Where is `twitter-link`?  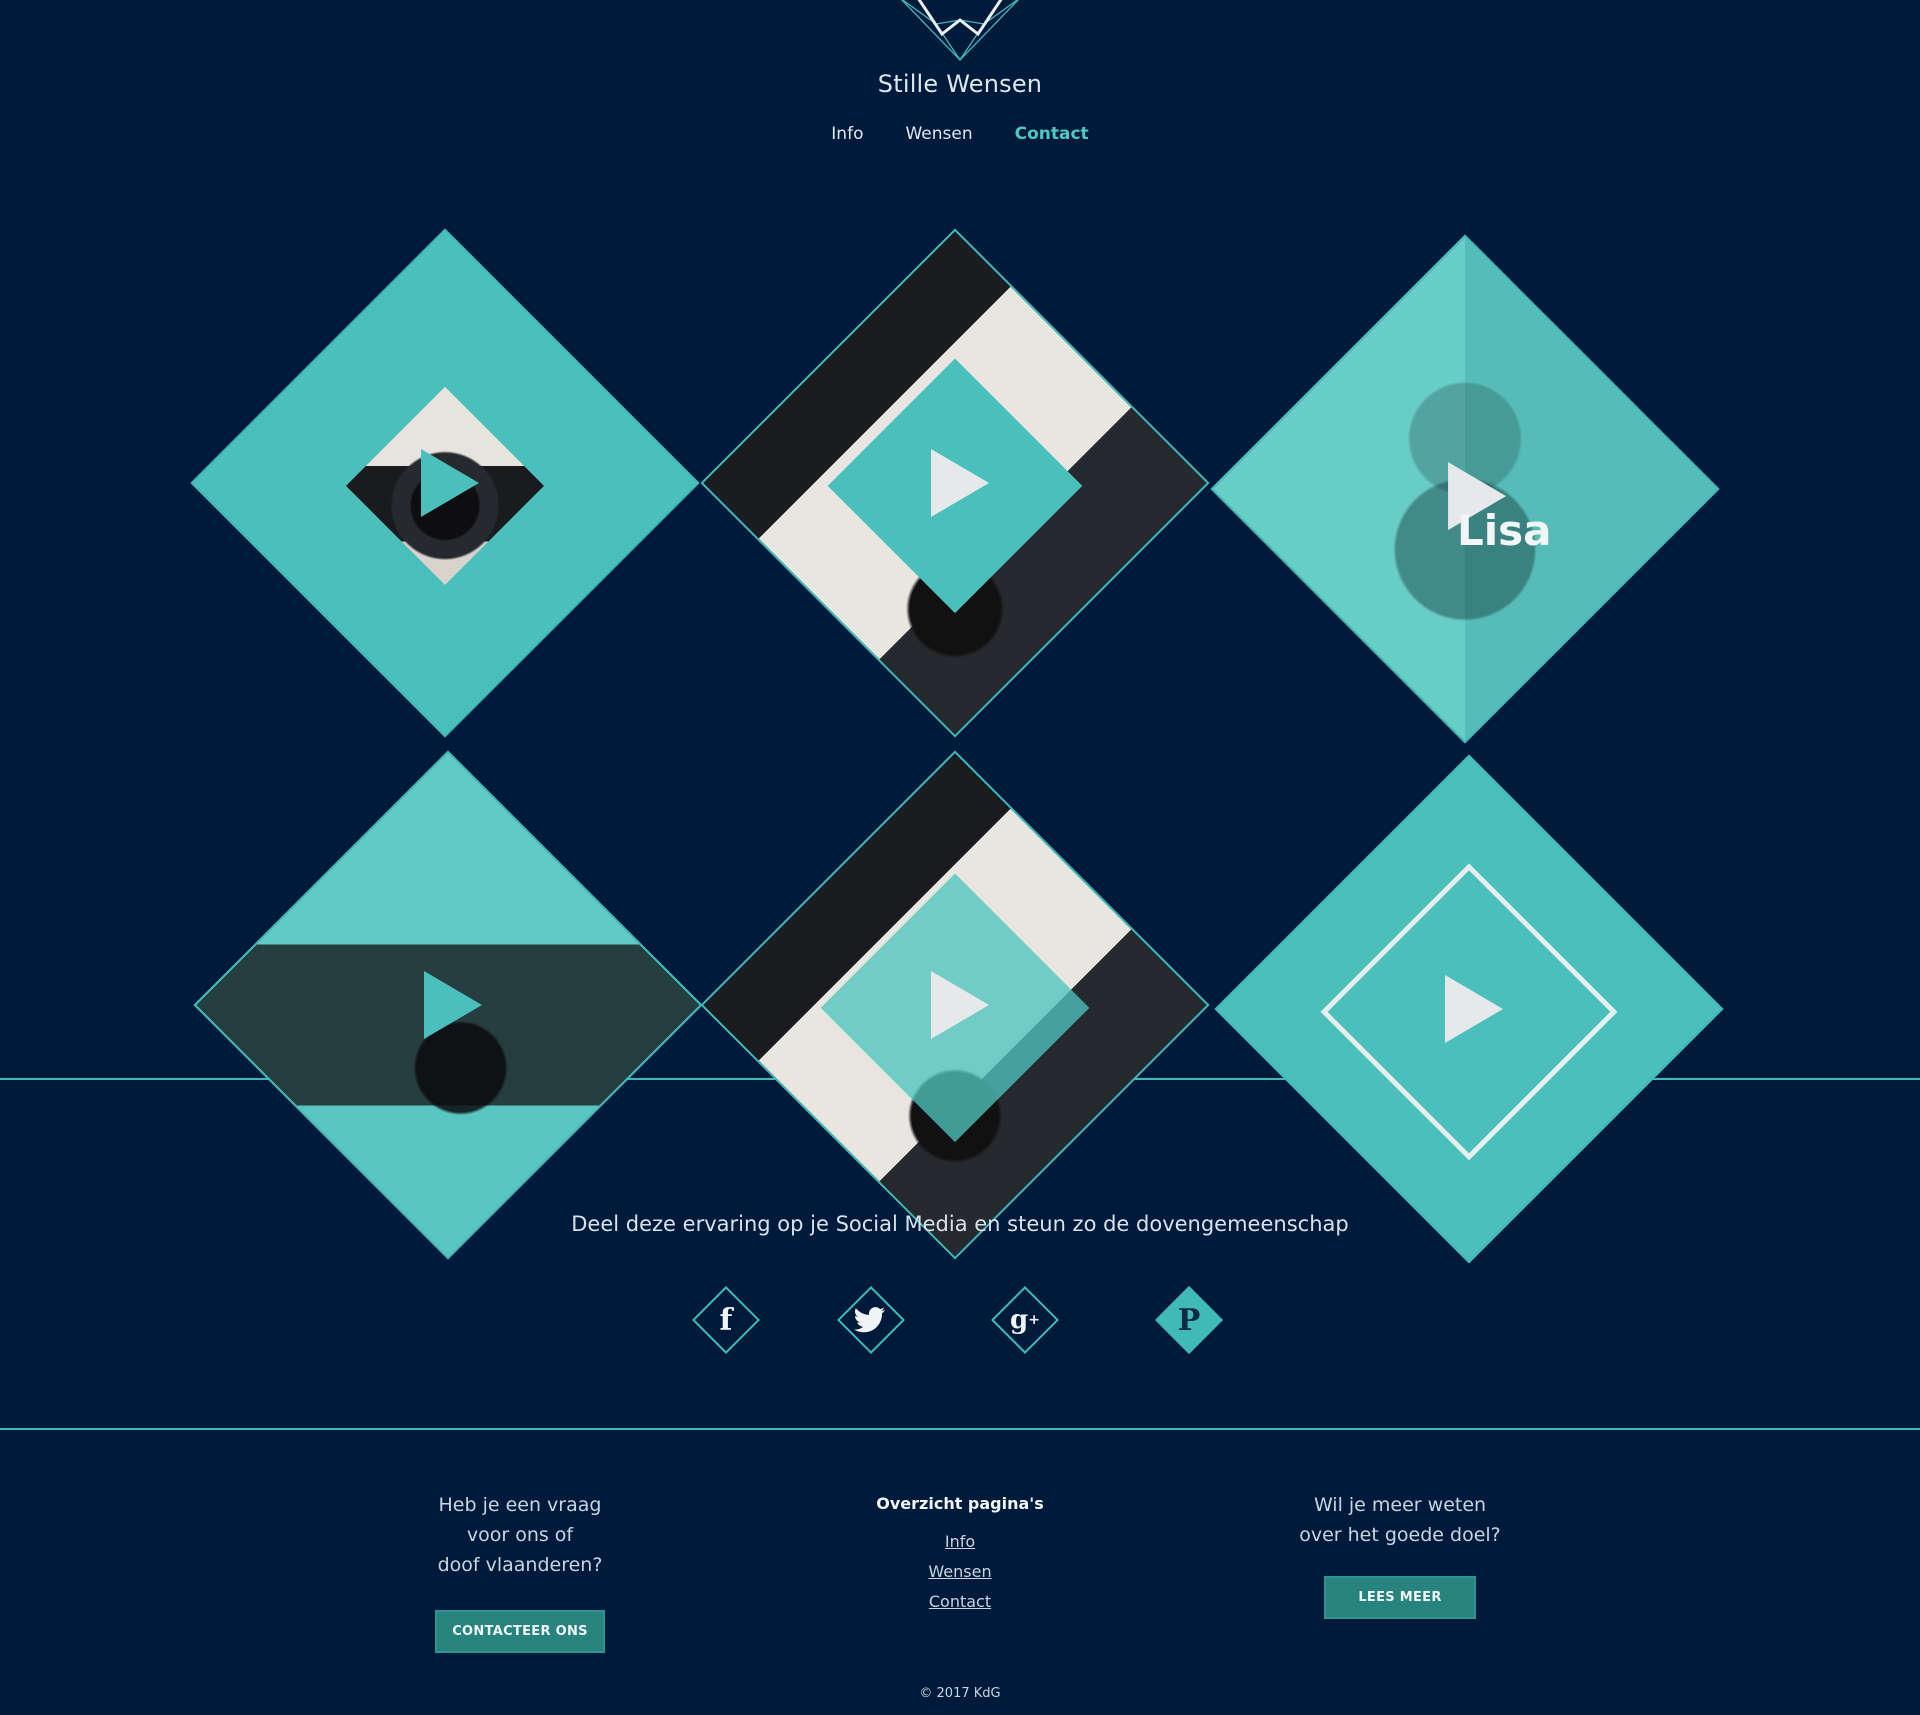
twitter-link is located at coordinates (871, 1320).